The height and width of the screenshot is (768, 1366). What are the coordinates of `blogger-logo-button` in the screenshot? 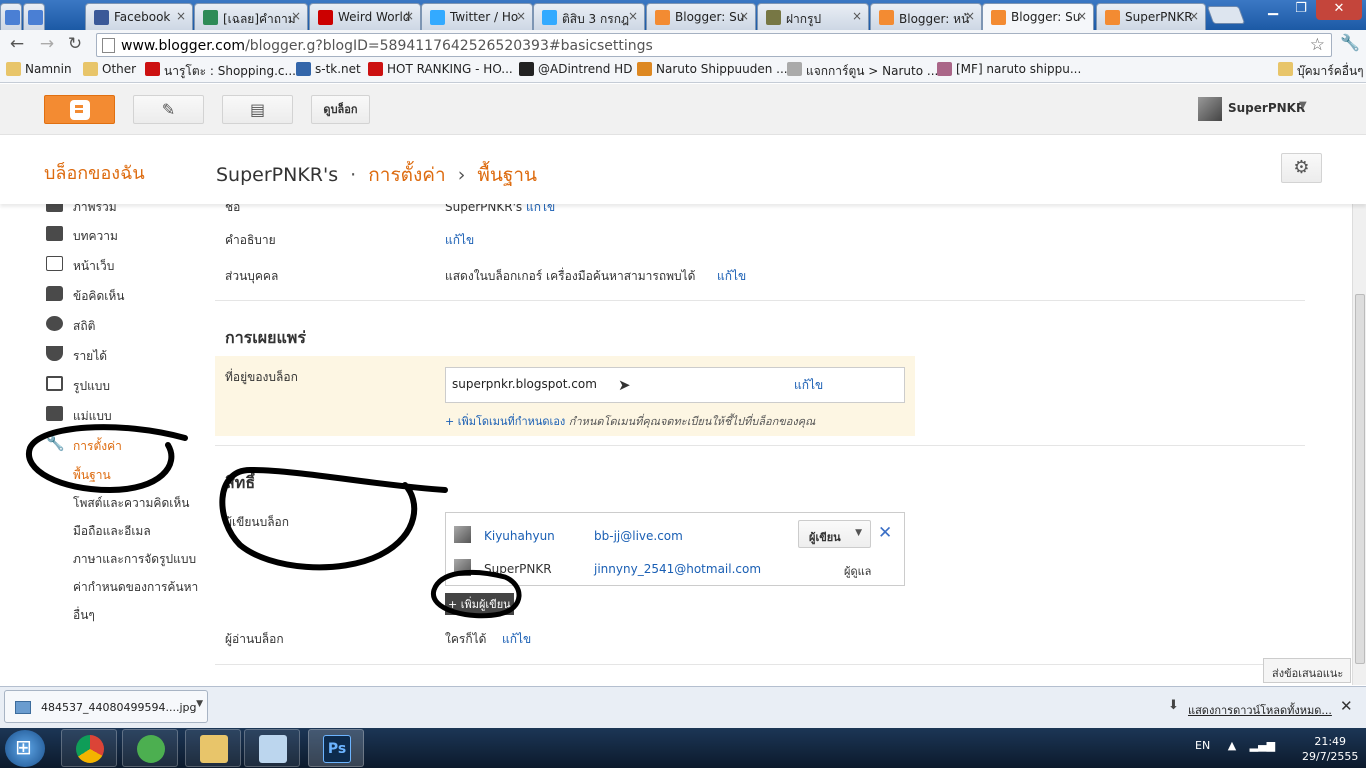 It's located at (79, 109).